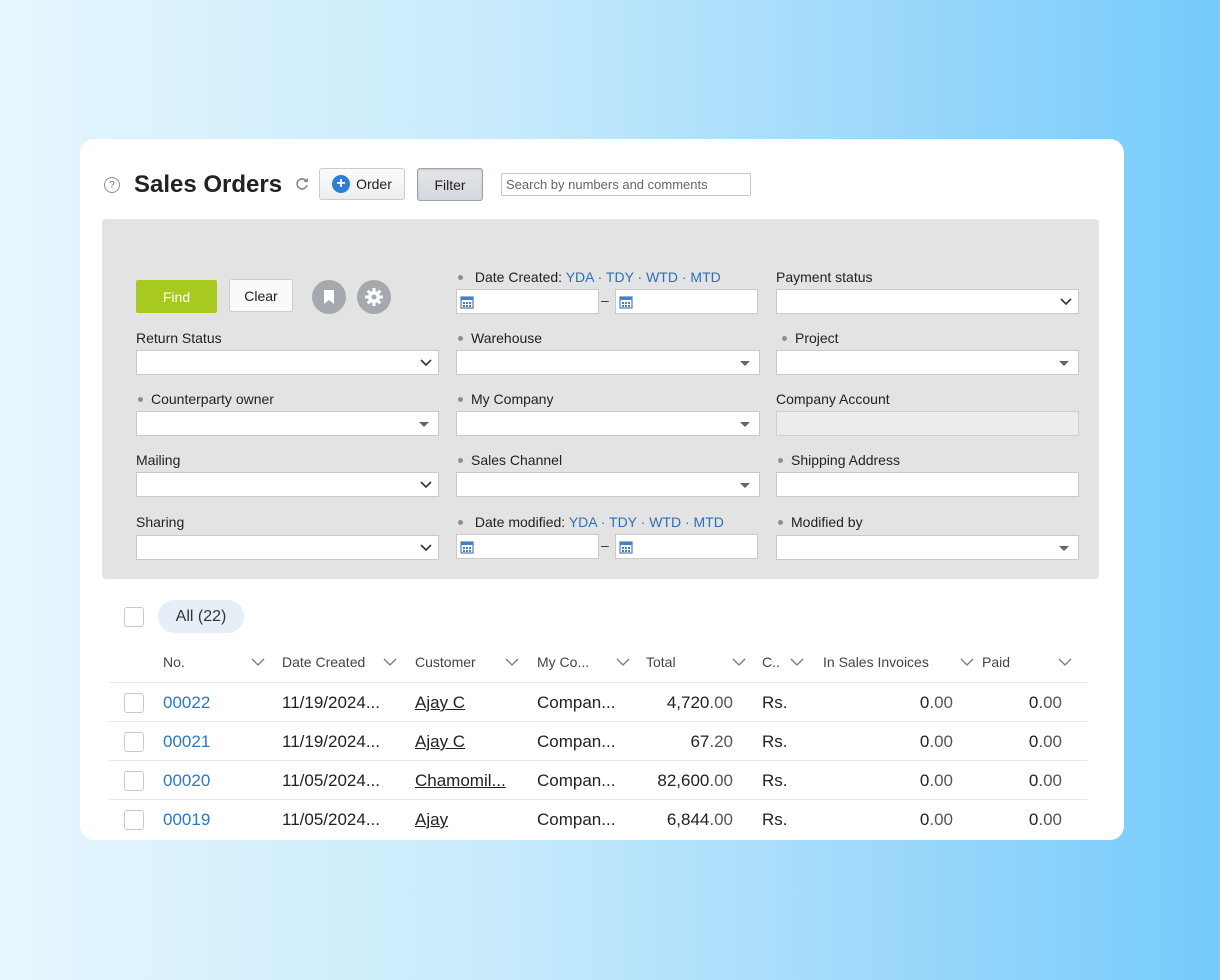  Describe the element at coordinates (176, 296) in the screenshot. I see `find-button: Find` at that location.